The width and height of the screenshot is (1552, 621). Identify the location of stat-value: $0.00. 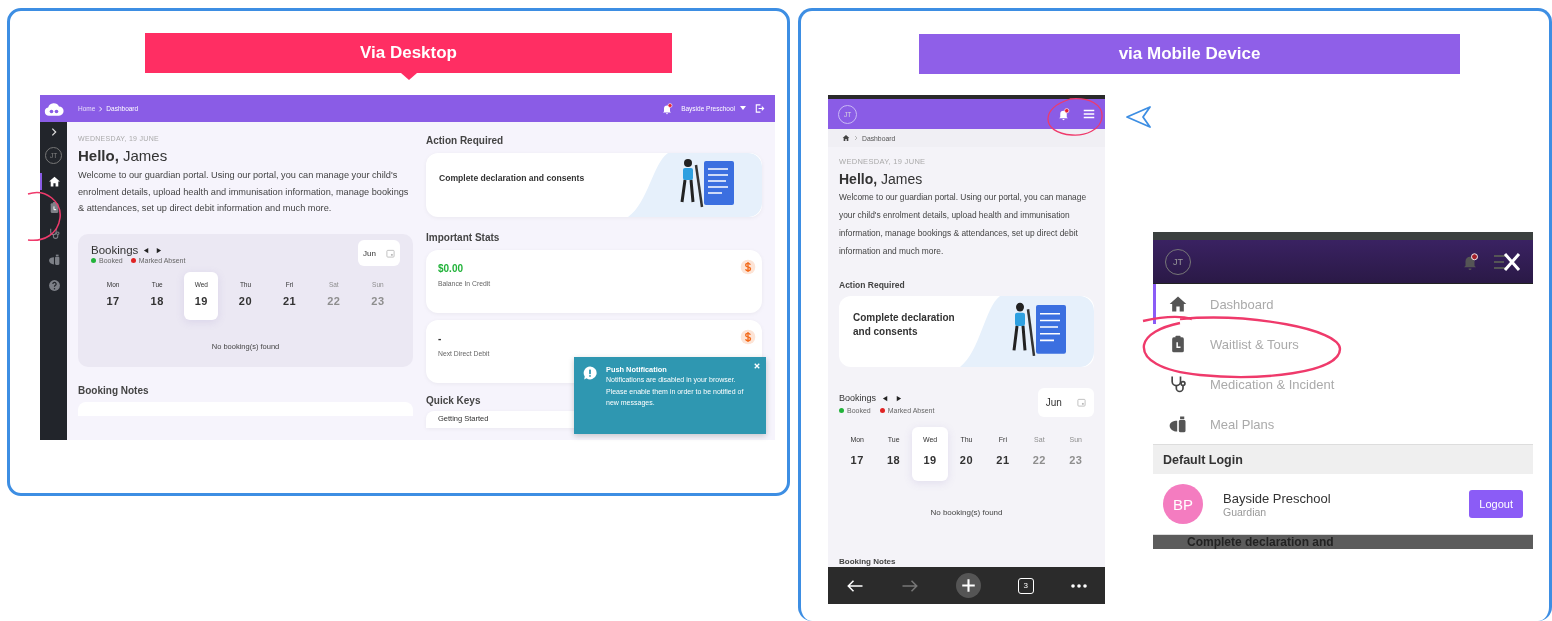
(451, 268).